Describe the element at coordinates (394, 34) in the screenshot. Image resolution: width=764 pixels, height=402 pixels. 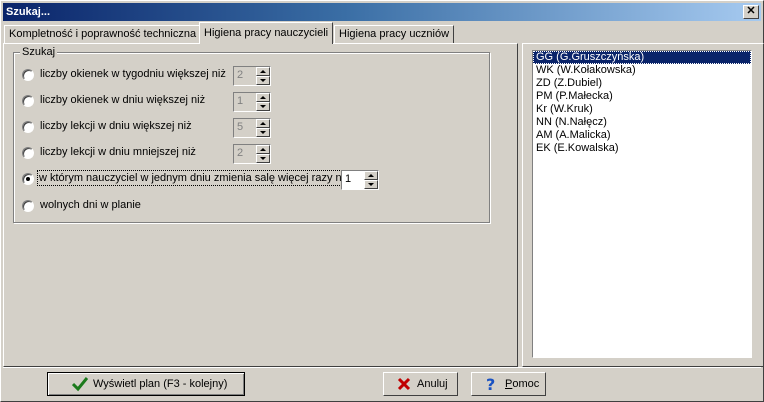
I see `tab-higiena-uczniow: Higiena pracy uczniów` at that location.